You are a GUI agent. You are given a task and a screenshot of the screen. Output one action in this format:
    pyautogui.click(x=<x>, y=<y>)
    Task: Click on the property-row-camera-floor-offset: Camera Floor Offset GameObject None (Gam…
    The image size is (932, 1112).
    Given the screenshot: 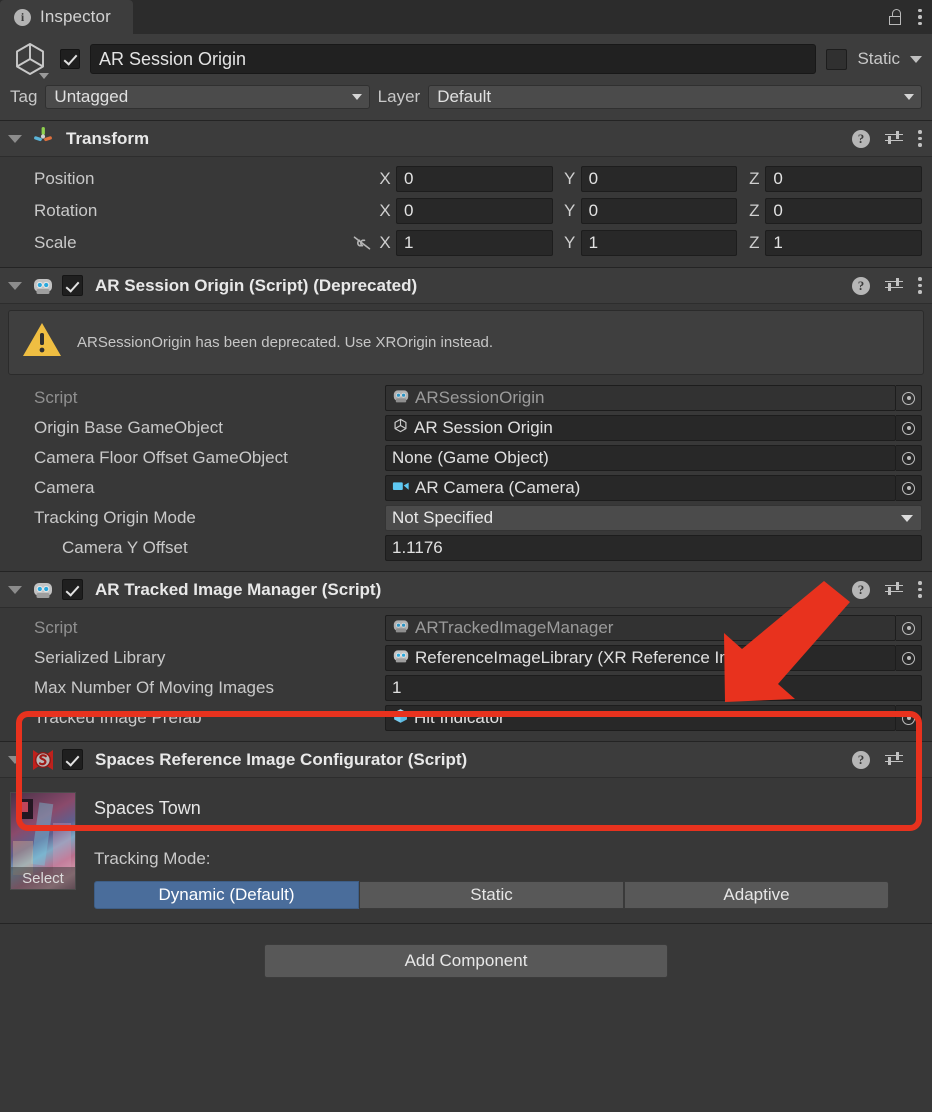 What is the action you would take?
    pyautogui.click(x=466, y=458)
    